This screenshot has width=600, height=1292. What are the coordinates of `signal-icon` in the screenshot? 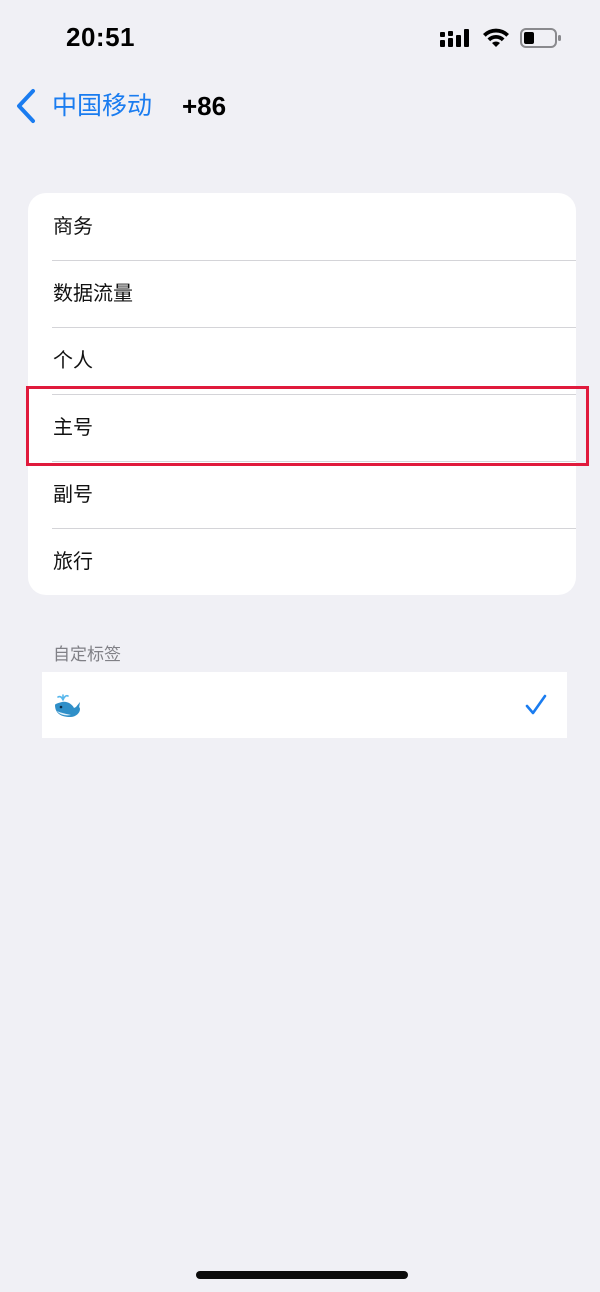 It's located at (454, 38).